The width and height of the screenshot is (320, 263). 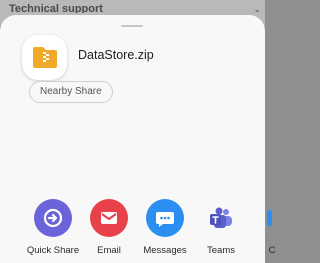 I want to click on drag-handle, so click(x=132, y=26).